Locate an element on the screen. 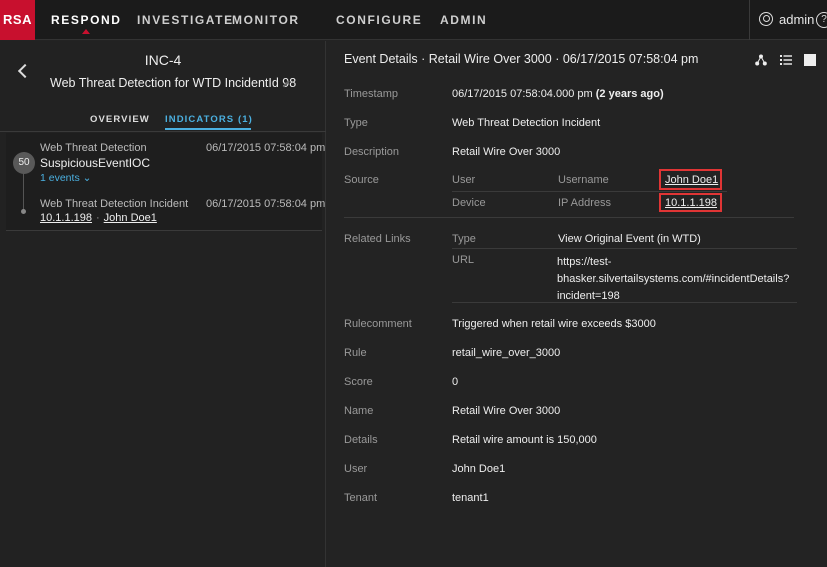 The height and width of the screenshot is (567, 827). related-url-label: URL is located at coordinates (463, 260).